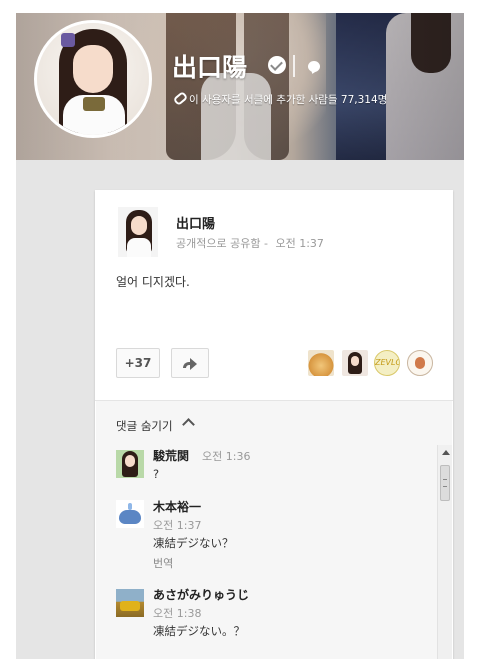  I want to click on share-arrow-icon, so click(190, 364).